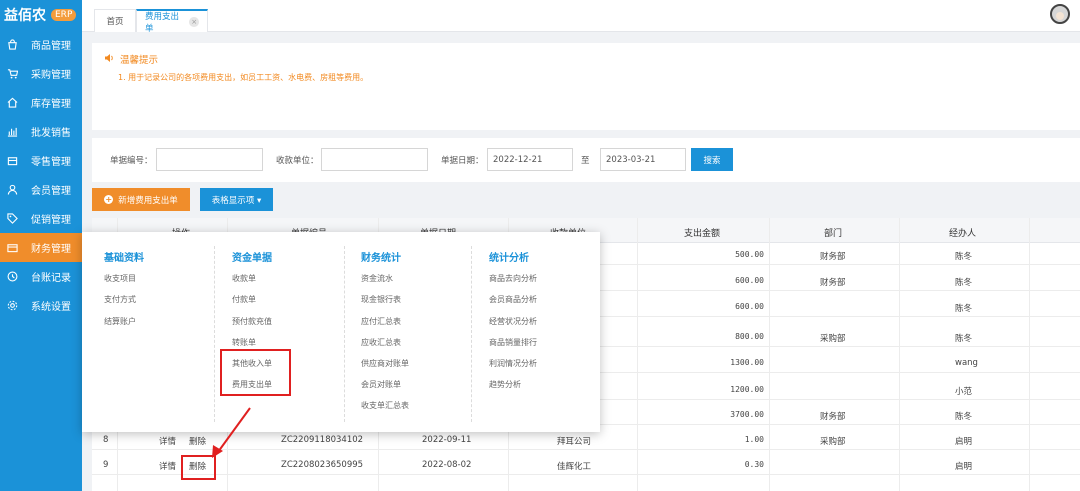 The height and width of the screenshot is (491, 1080). Describe the element at coordinates (513, 342) in the screenshot. I see `menu-item: 商品销量排行` at that location.